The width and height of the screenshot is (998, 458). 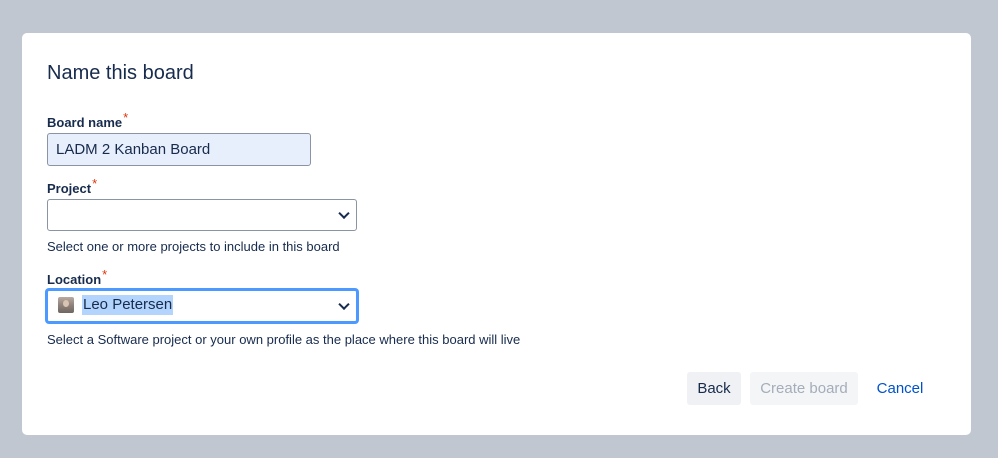 What do you see at coordinates (120, 73) in the screenshot?
I see `dialog-title: Name this board` at bounding box center [120, 73].